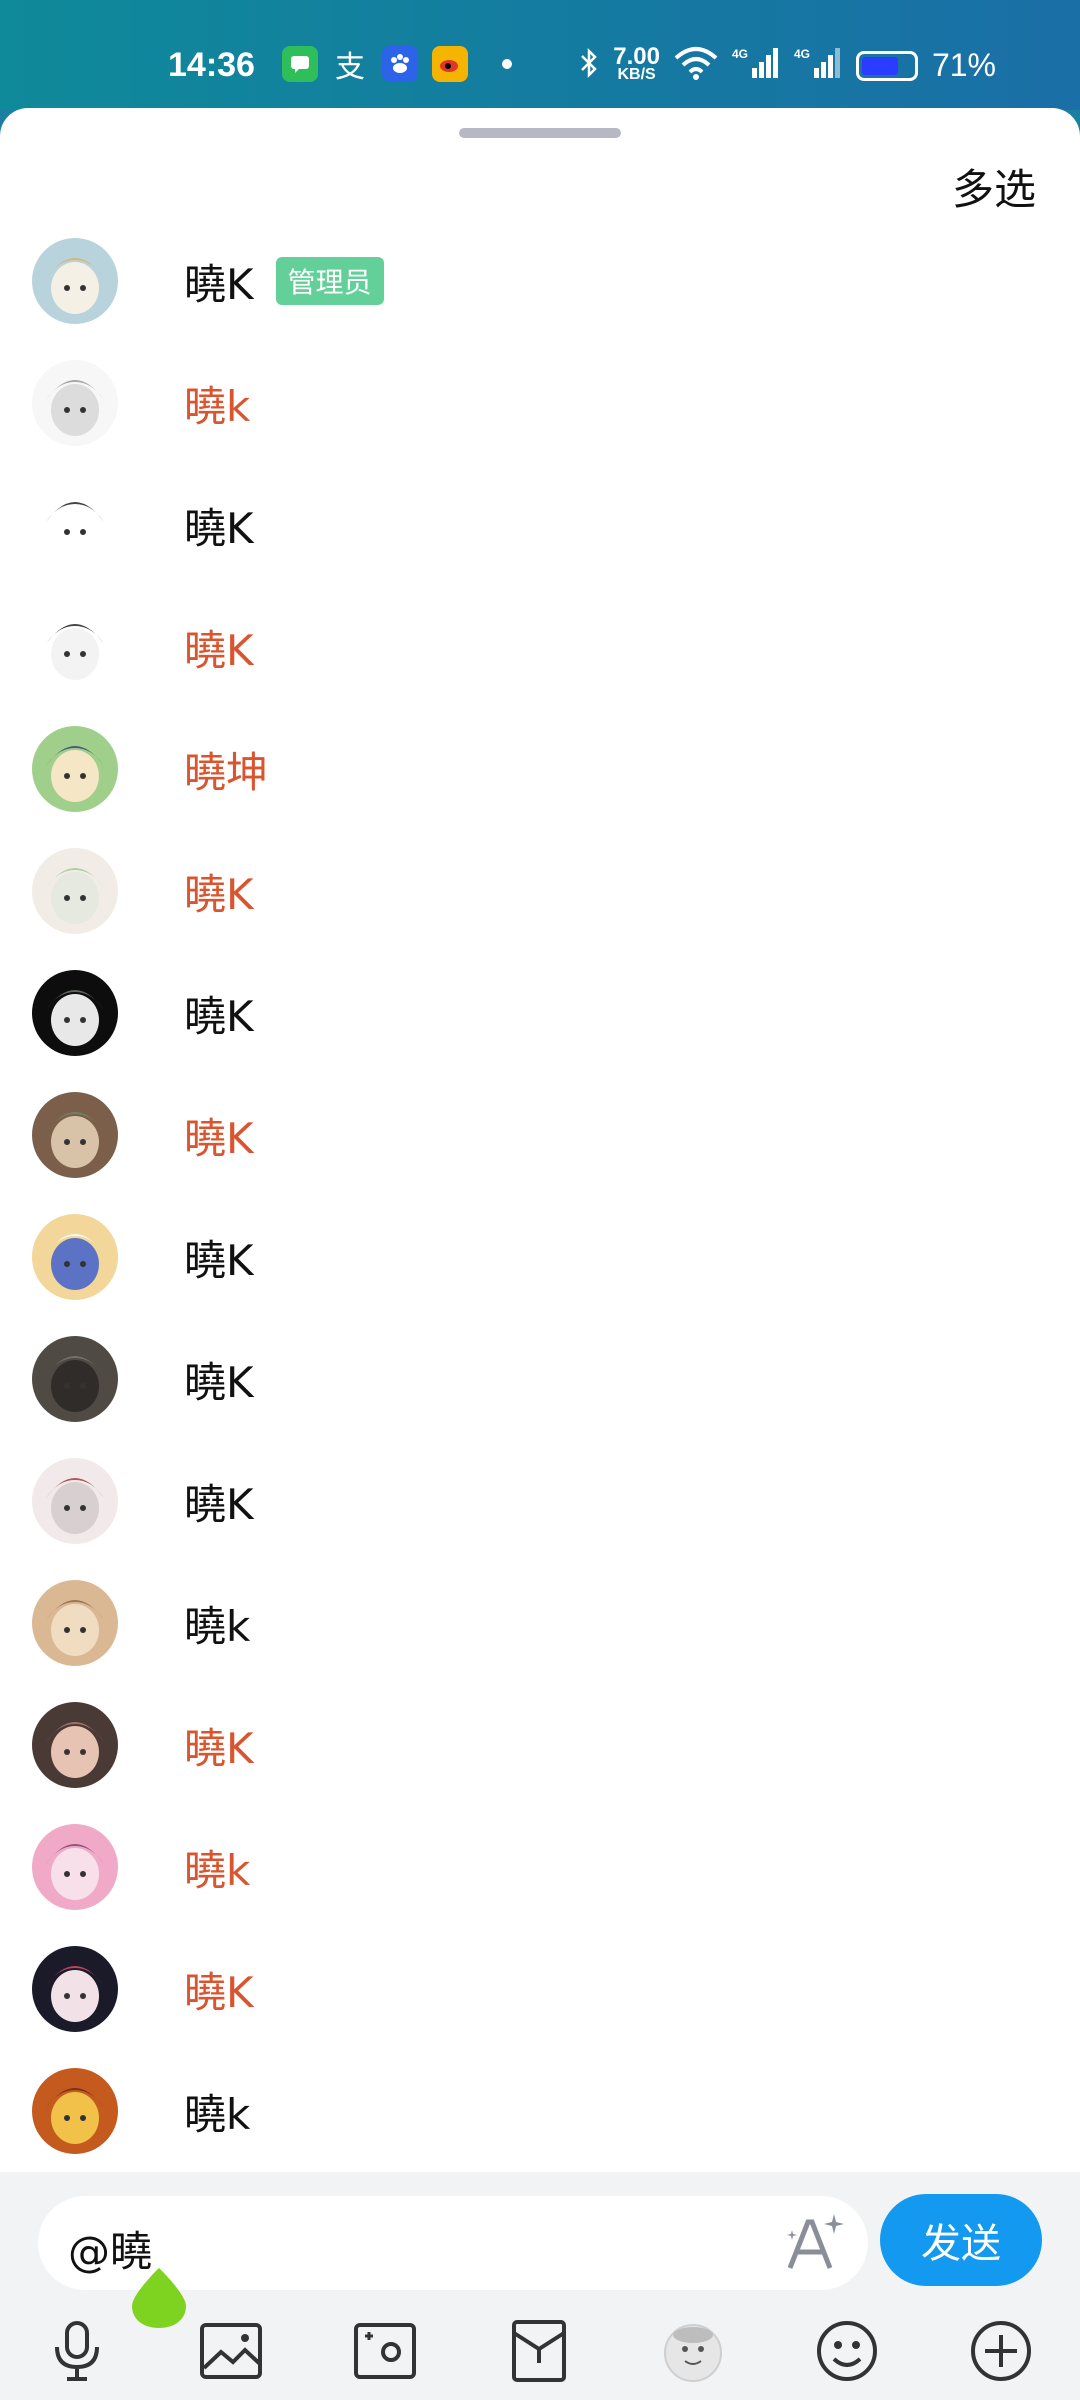  What do you see at coordinates (696, 65) in the screenshot?
I see `wifi-icon` at bounding box center [696, 65].